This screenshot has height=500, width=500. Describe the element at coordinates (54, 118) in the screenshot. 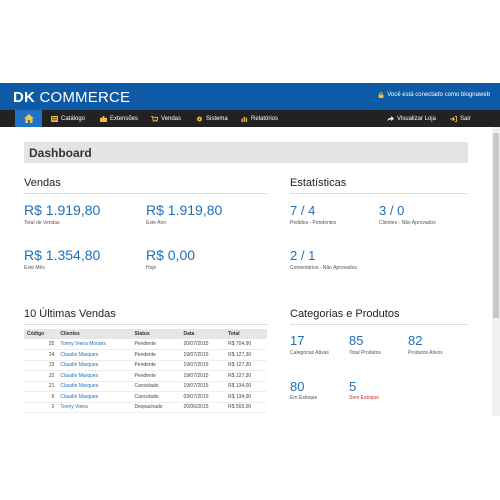

I see `catalog-icon` at that location.